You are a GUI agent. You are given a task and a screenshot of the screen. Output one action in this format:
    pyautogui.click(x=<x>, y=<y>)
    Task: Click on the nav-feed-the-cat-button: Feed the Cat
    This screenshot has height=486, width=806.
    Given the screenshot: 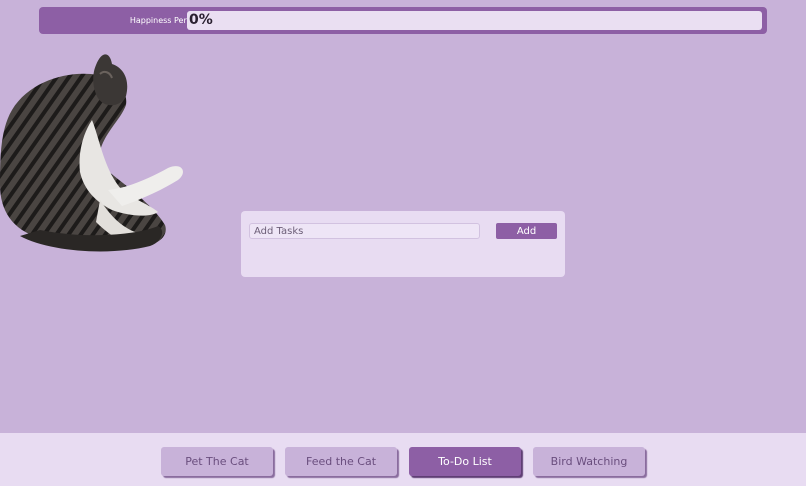 What is the action you would take?
    pyautogui.click(x=341, y=461)
    